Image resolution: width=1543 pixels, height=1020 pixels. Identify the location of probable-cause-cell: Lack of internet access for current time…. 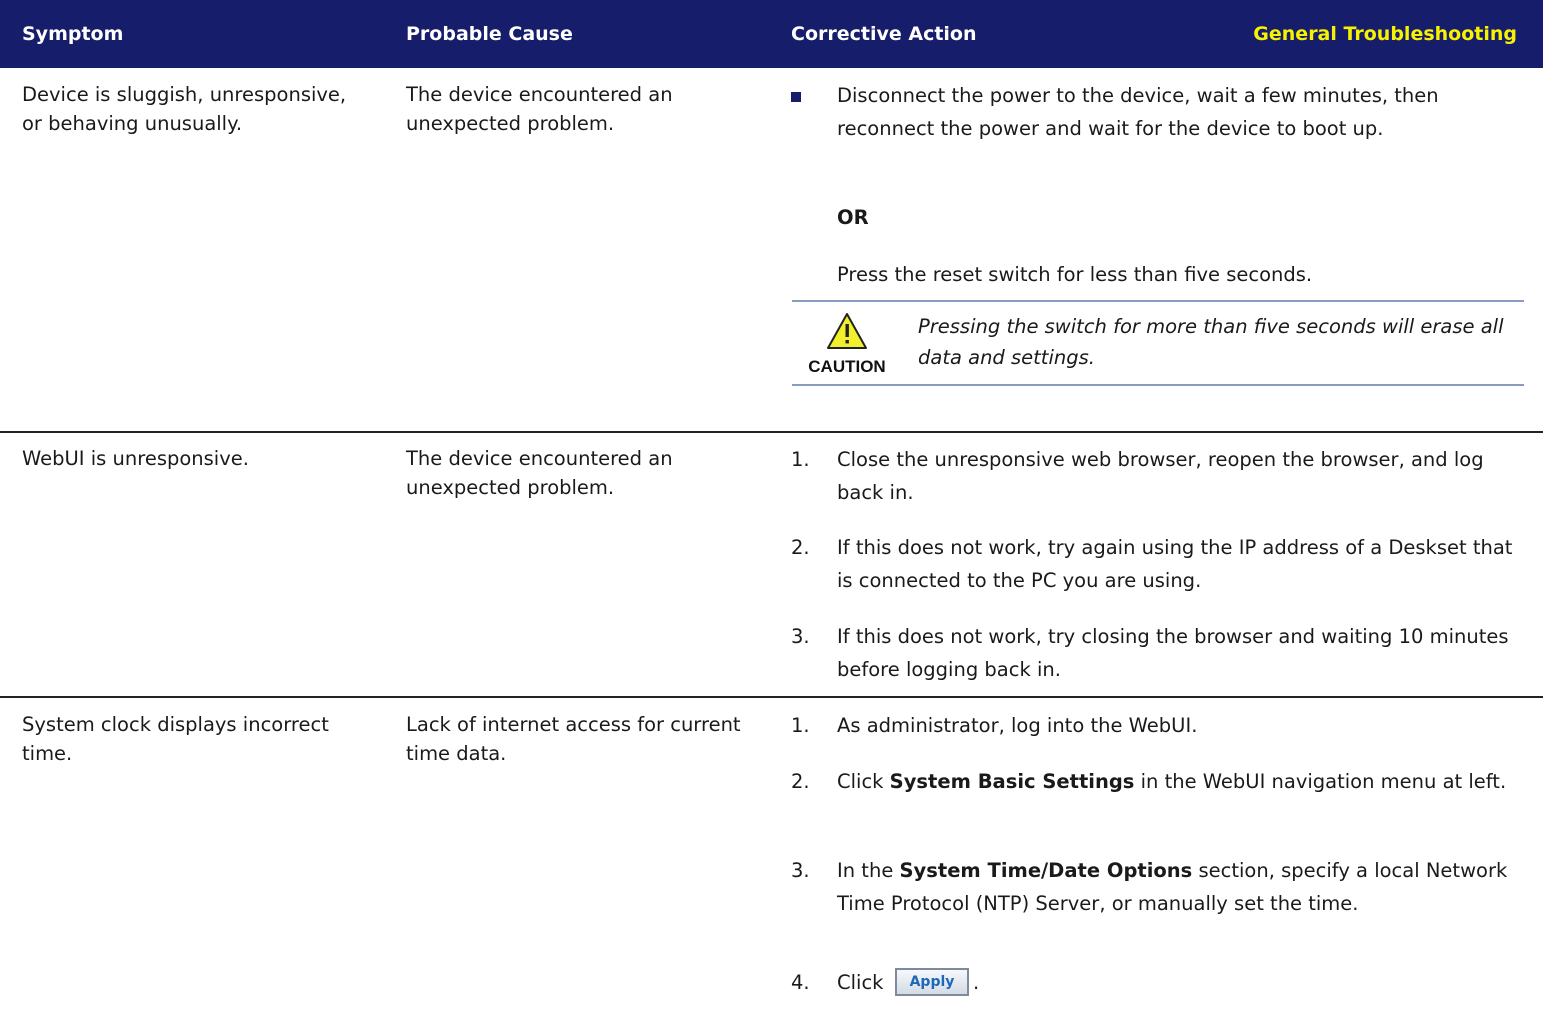
(573, 739).